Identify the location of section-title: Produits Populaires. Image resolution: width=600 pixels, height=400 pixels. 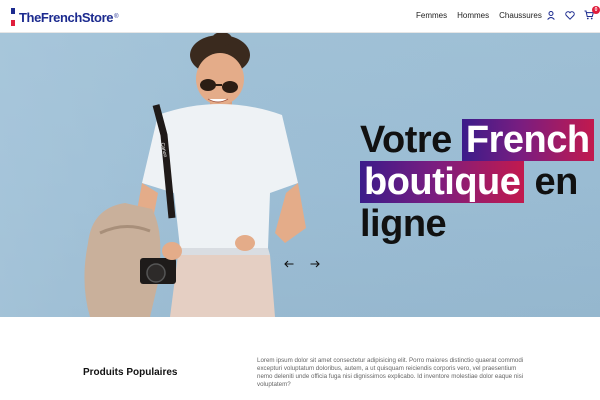
(130, 372).